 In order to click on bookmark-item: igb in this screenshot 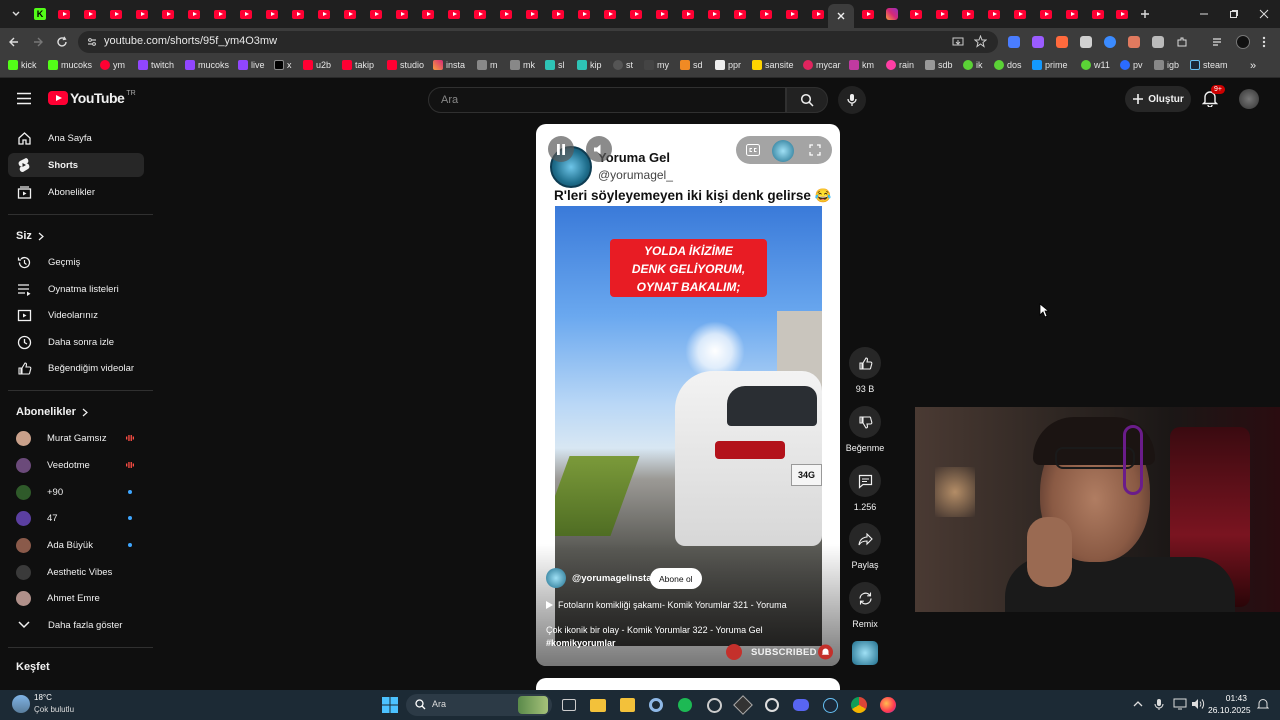, I will do `click(1166, 65)`.